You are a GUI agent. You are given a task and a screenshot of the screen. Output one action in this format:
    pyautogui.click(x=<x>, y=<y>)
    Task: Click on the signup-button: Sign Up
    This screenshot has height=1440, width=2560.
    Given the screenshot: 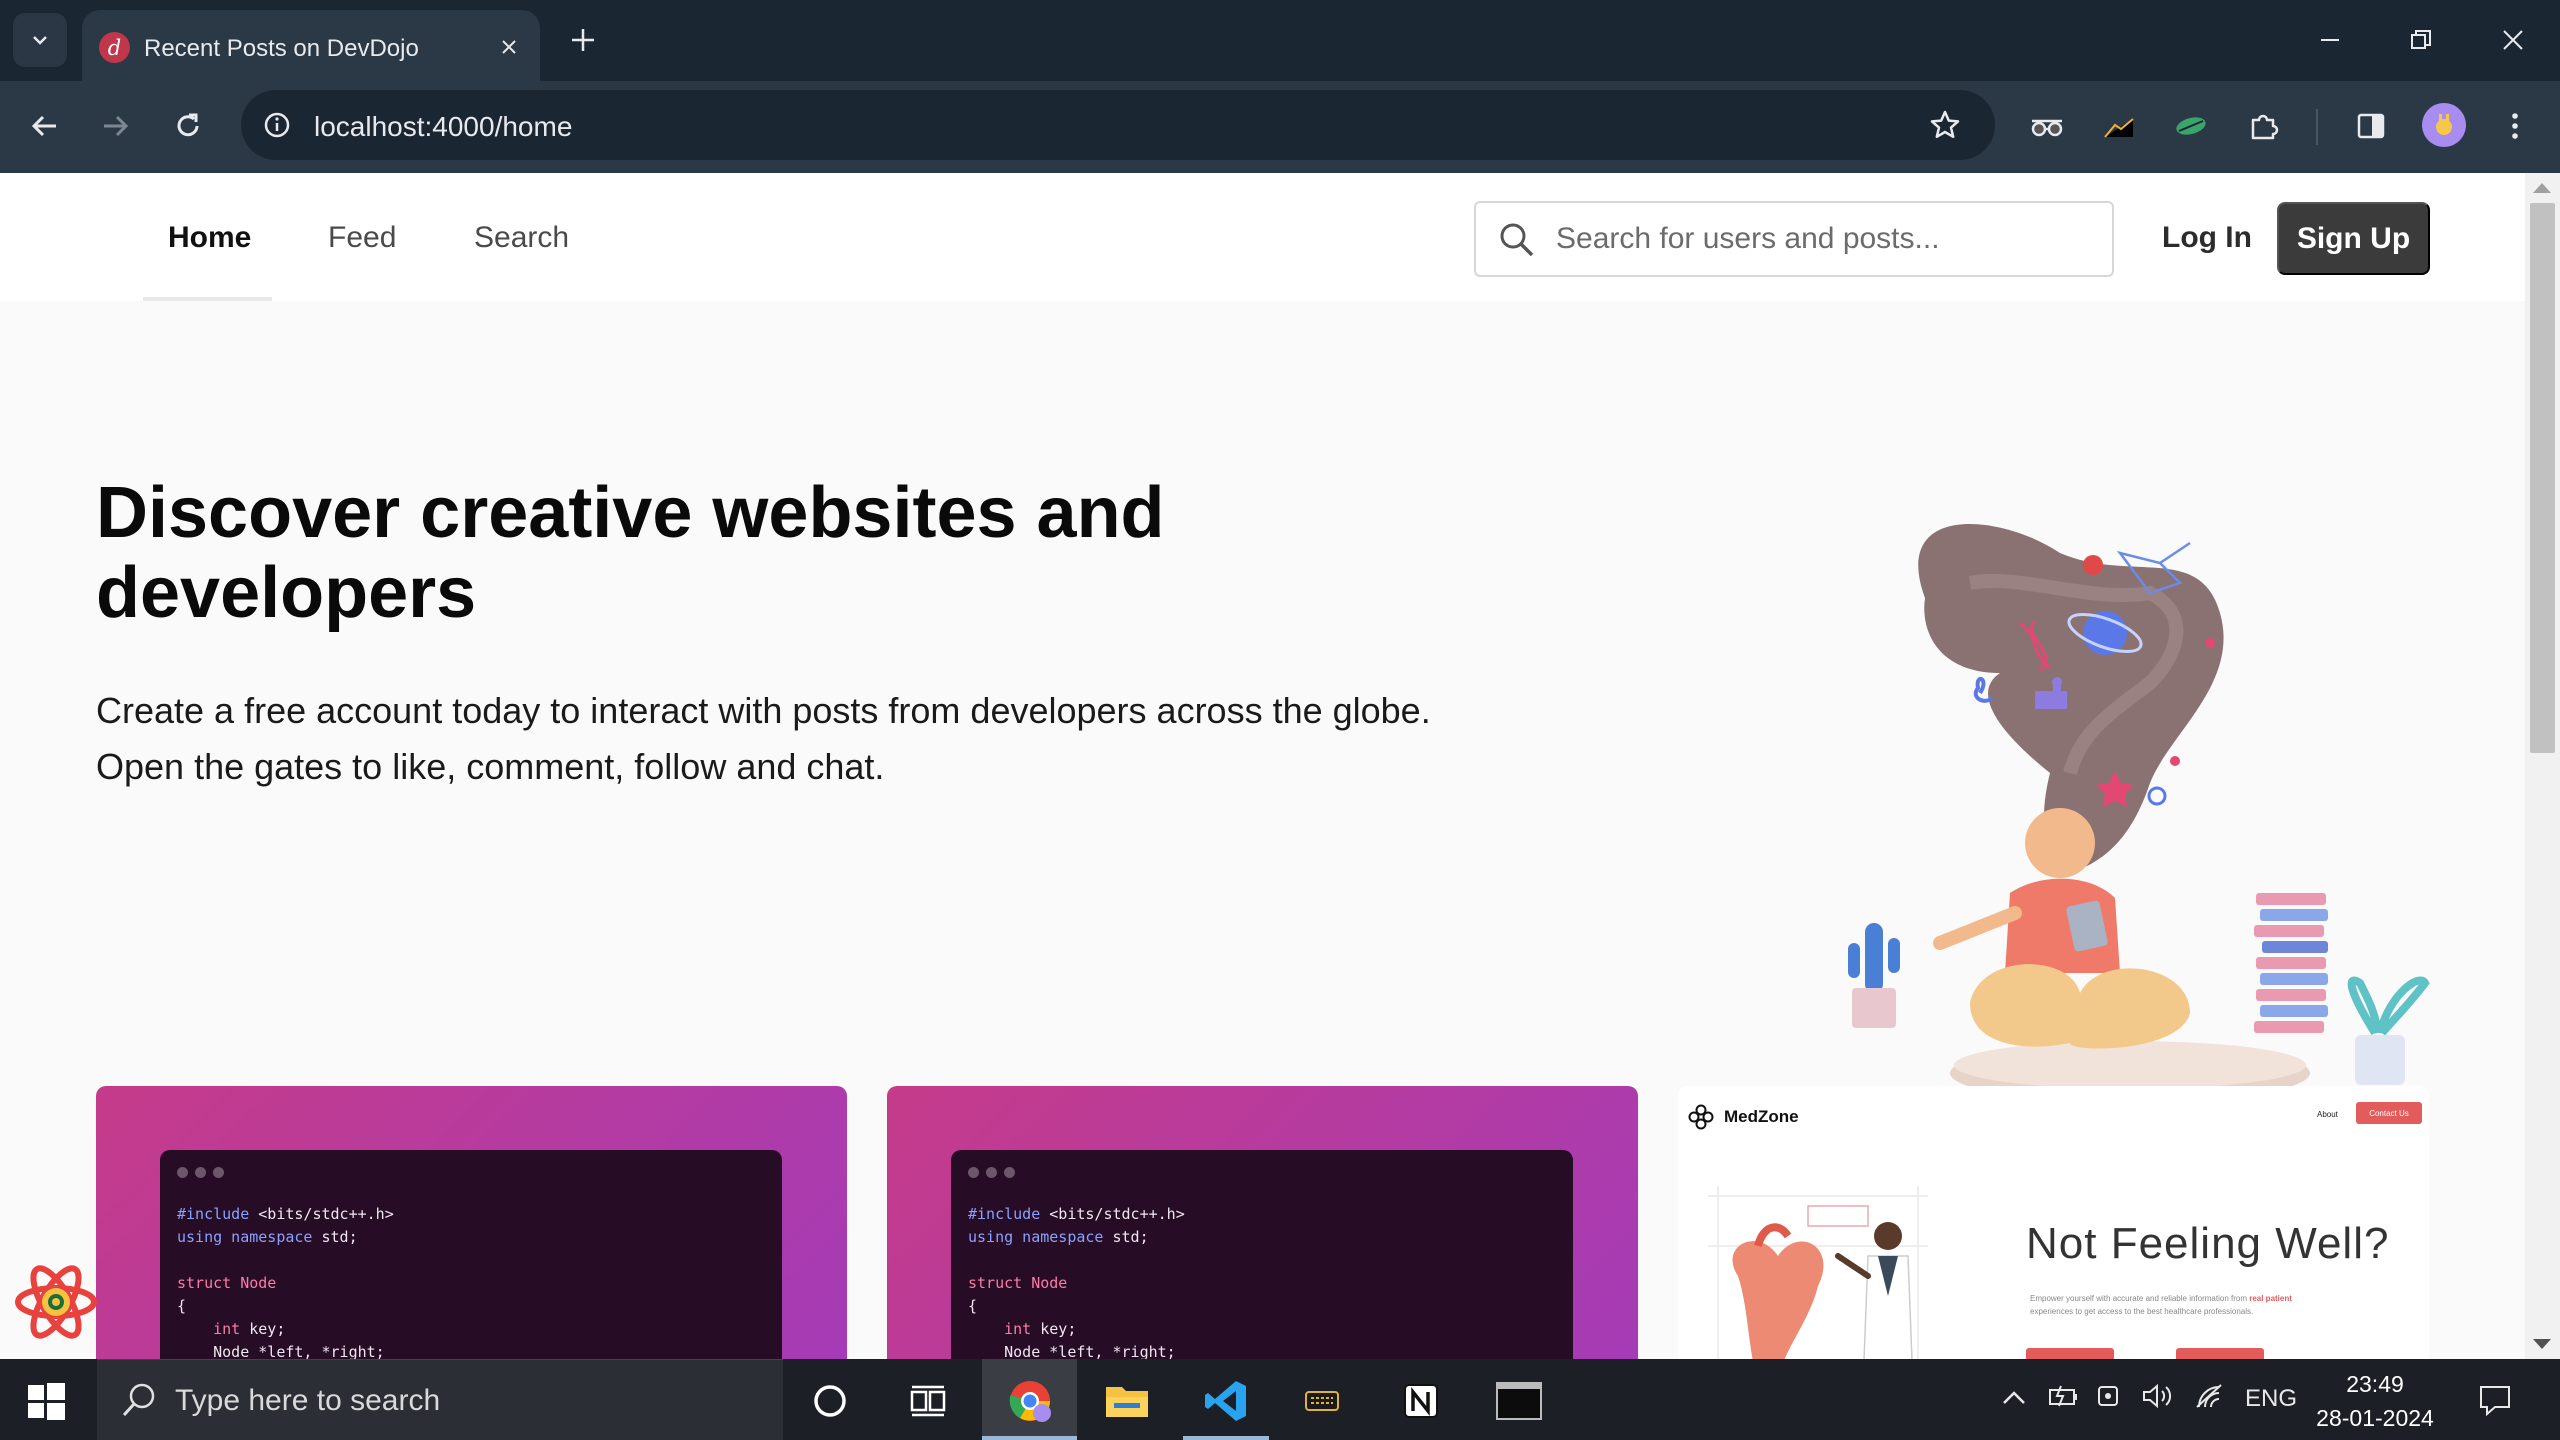 What is the action you would take?
    pyautogui.click(x=2353, y=238)
    